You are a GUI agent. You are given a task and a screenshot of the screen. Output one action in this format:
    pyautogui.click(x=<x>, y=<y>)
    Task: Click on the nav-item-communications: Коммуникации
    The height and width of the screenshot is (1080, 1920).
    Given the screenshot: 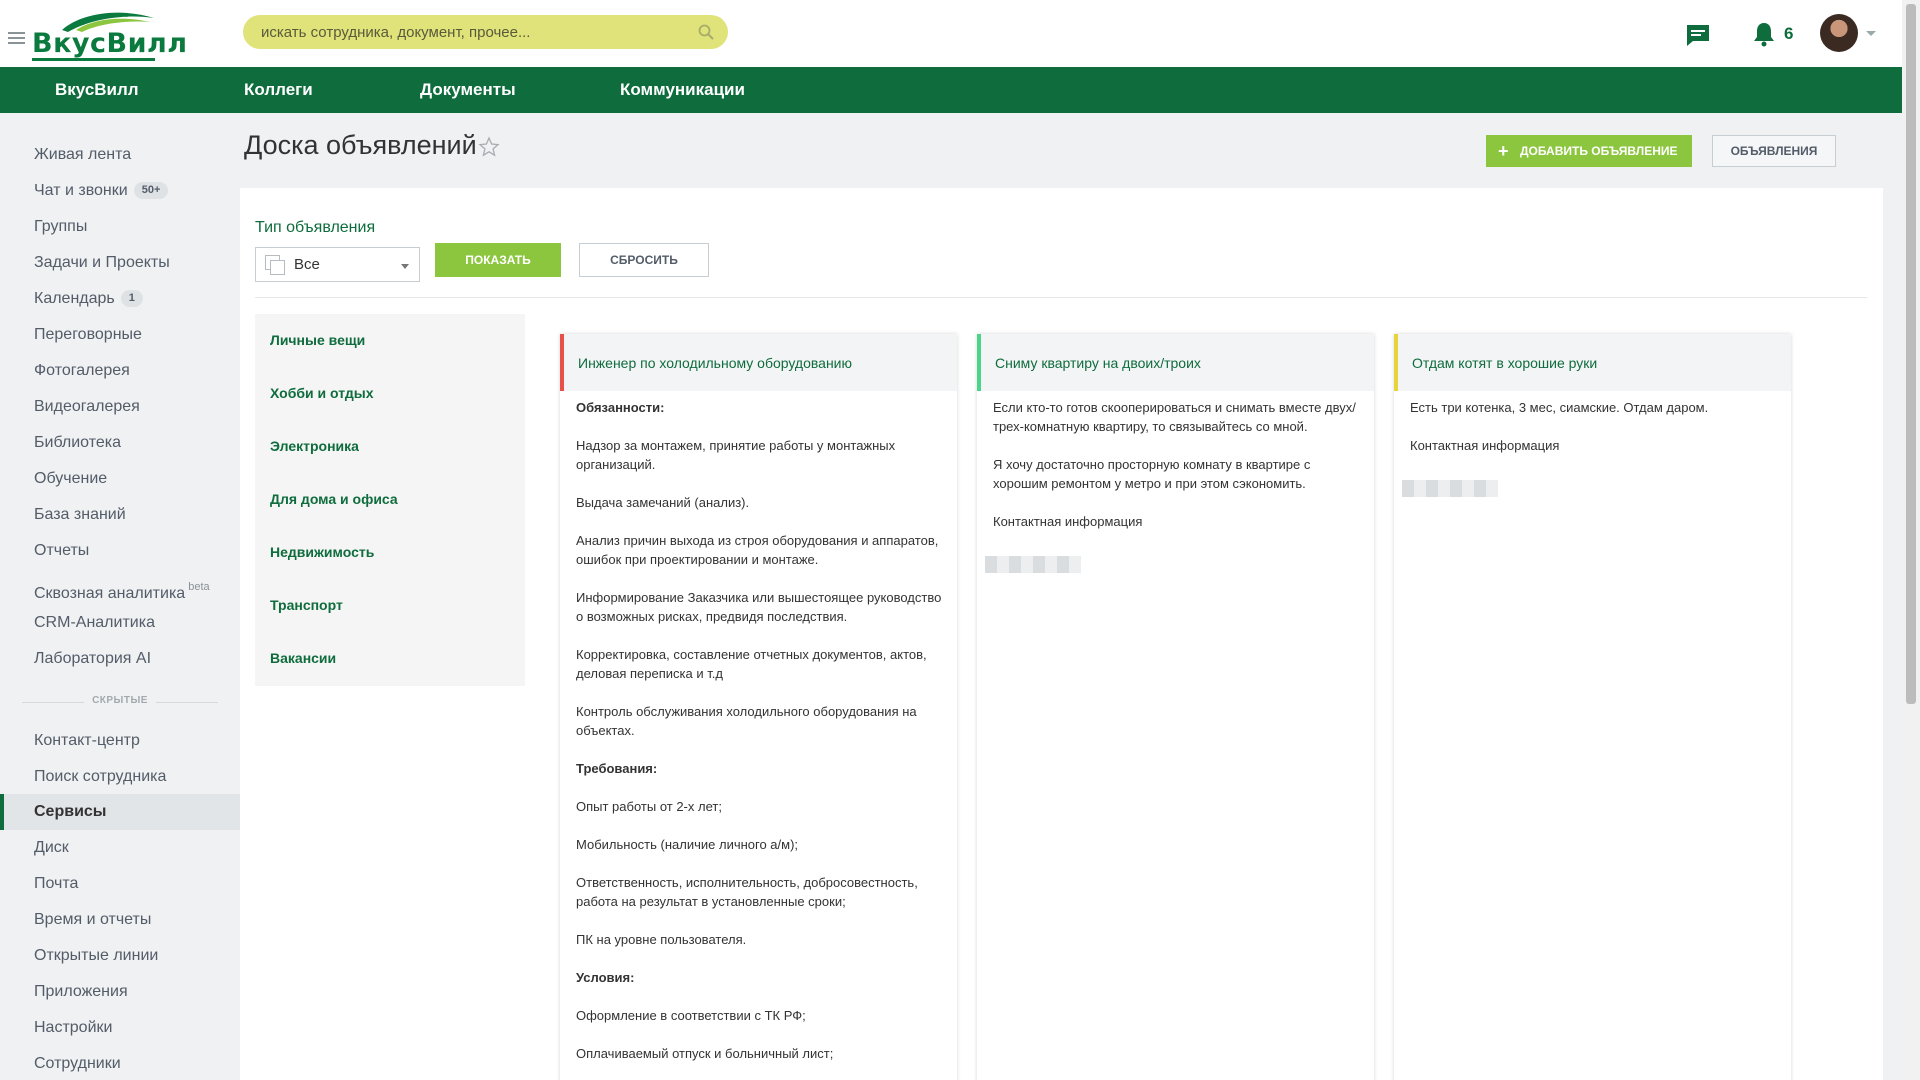 What is the action you would take?
    pyautogui.click(x=682, y=90)
    